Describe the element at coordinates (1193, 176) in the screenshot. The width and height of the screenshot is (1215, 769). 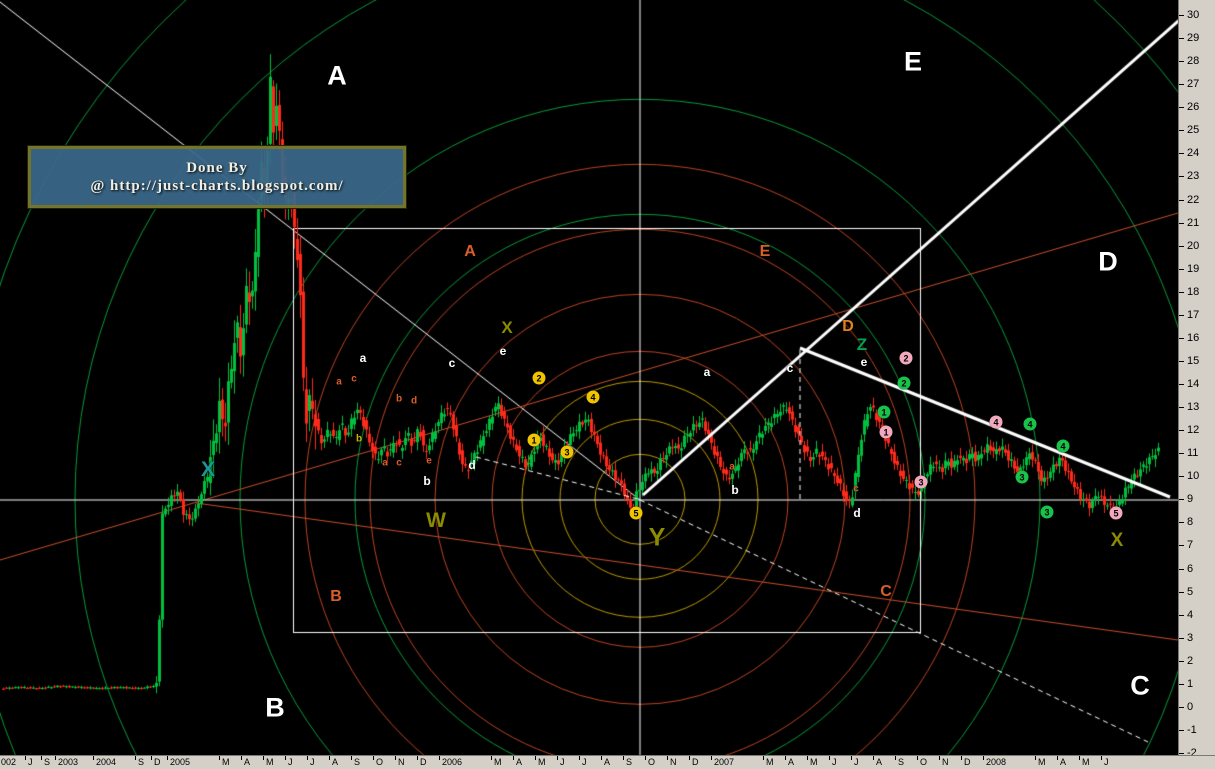
I see `y-axis-label: 23` at that location.